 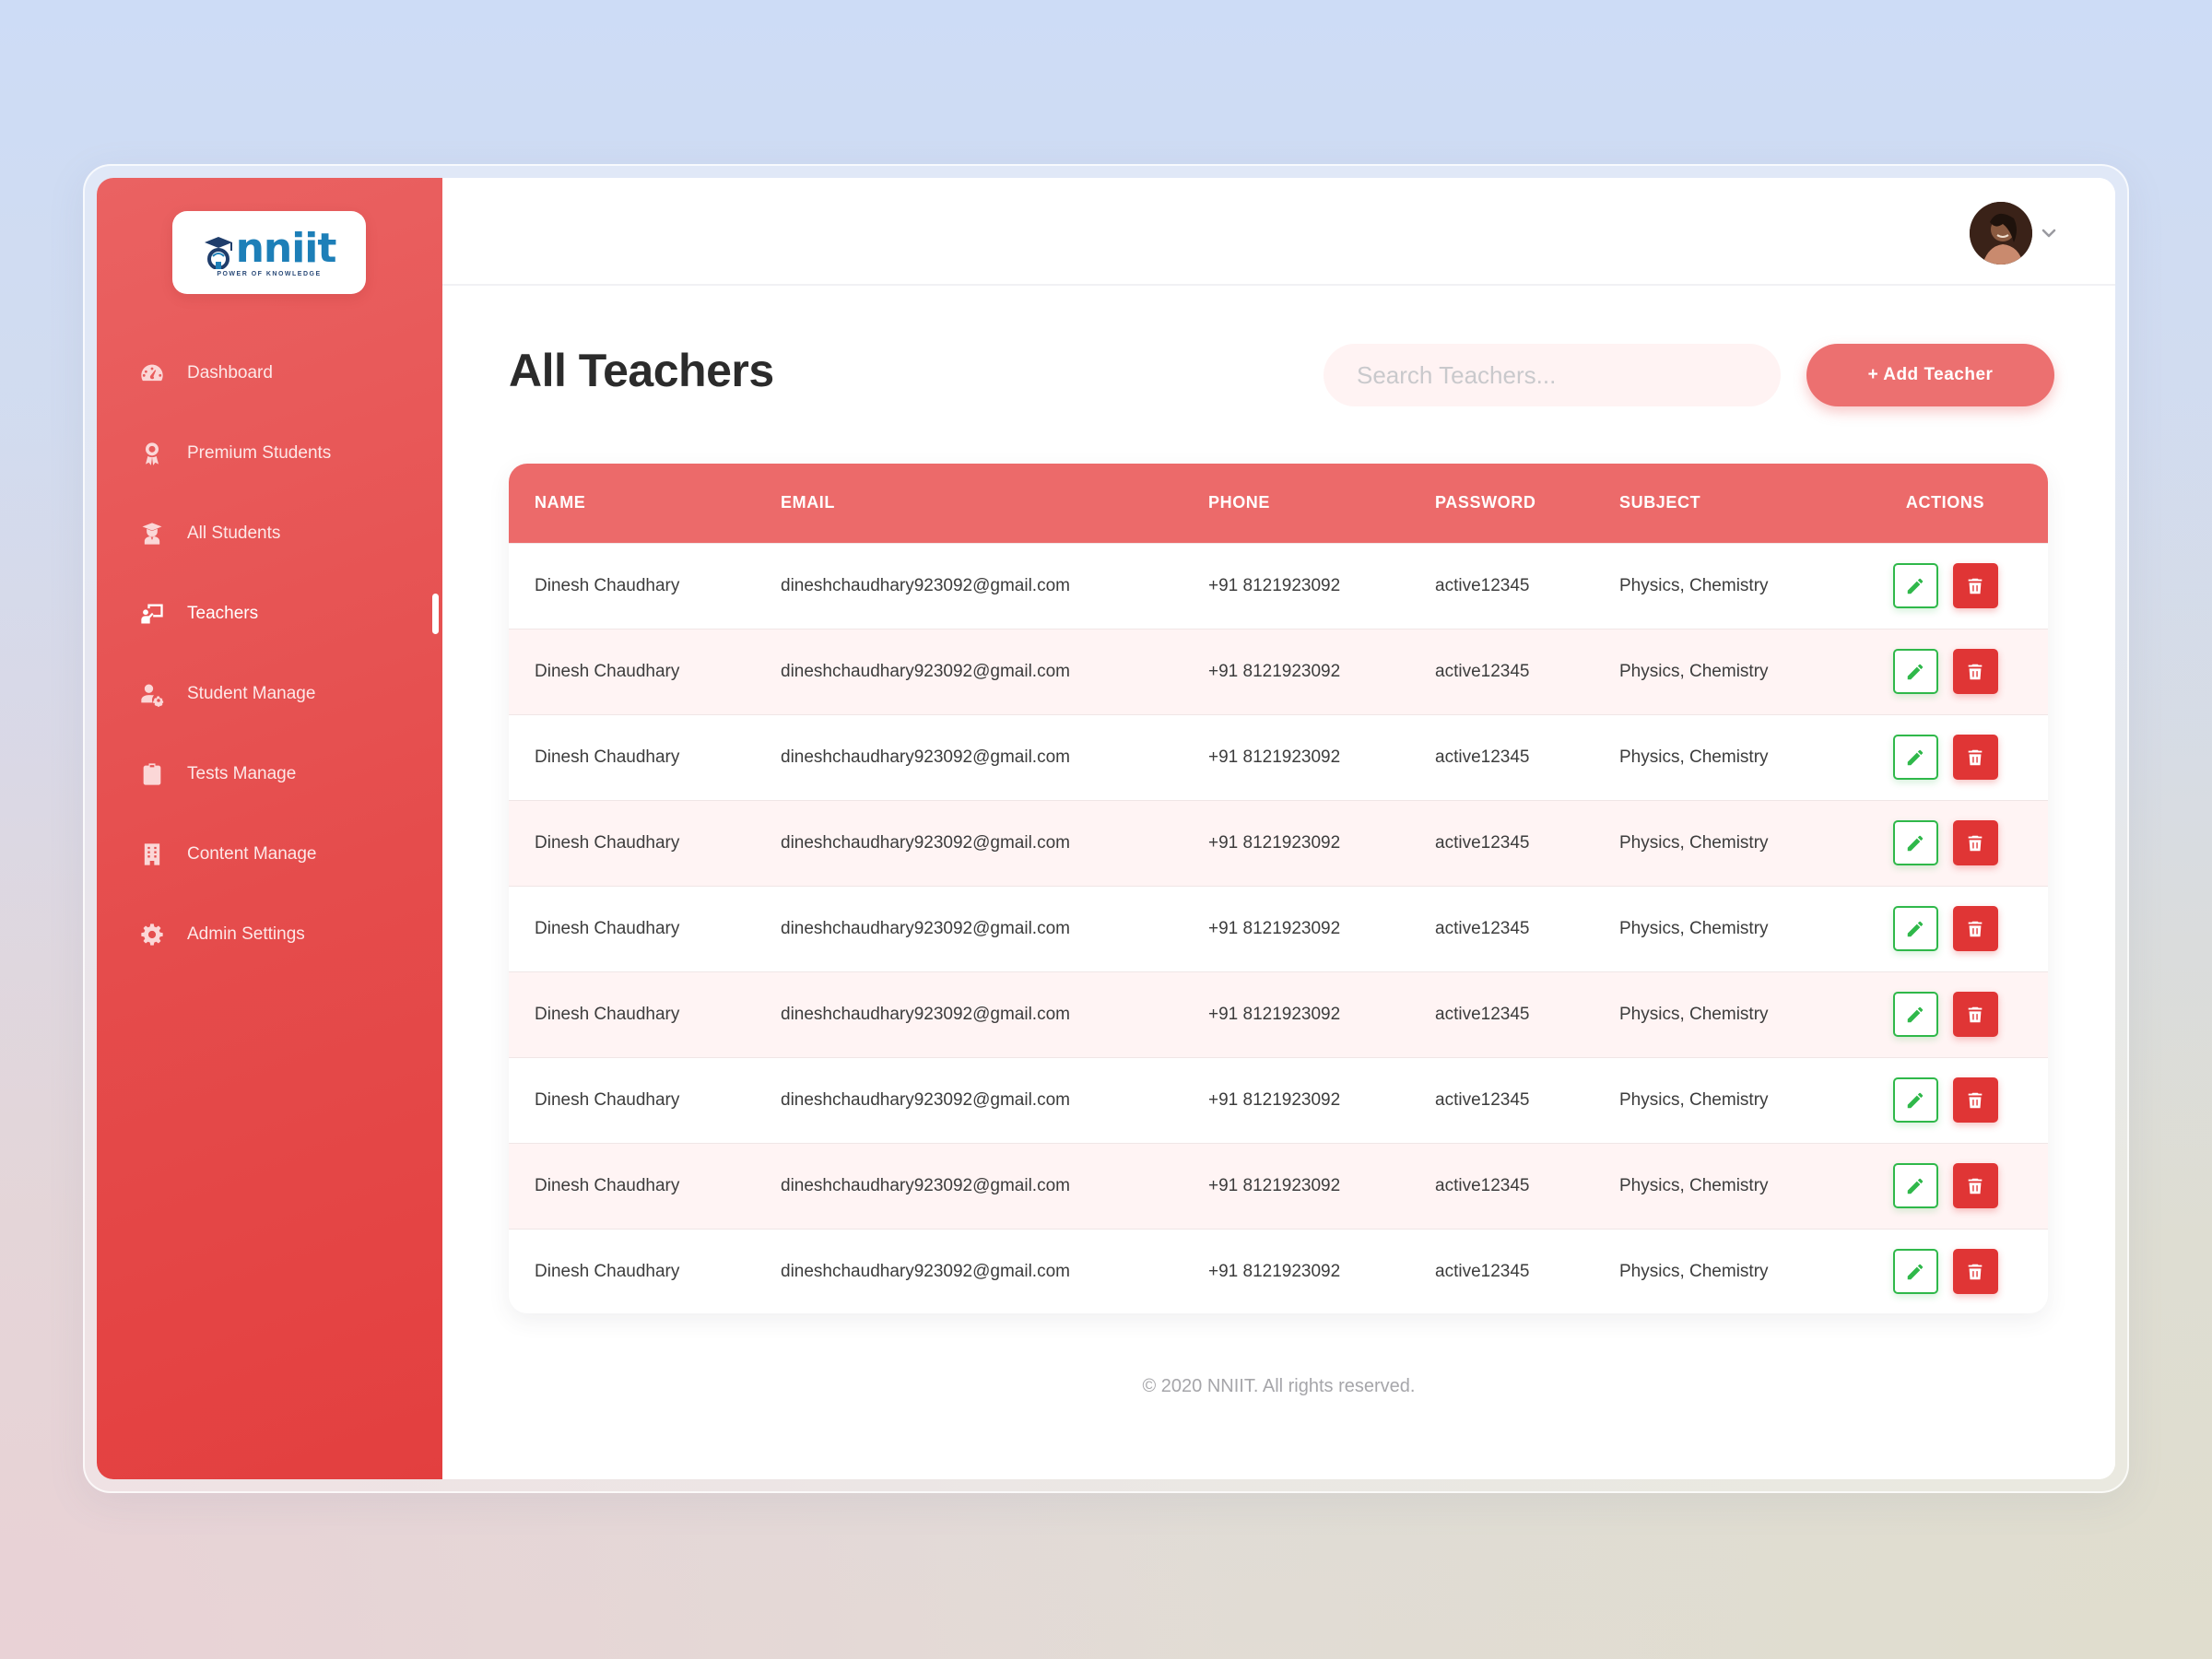 What do you see at coordinates (218, 252) in the screenshot?
I see `graduation-cap-icon` at bounding box center [218, 252].